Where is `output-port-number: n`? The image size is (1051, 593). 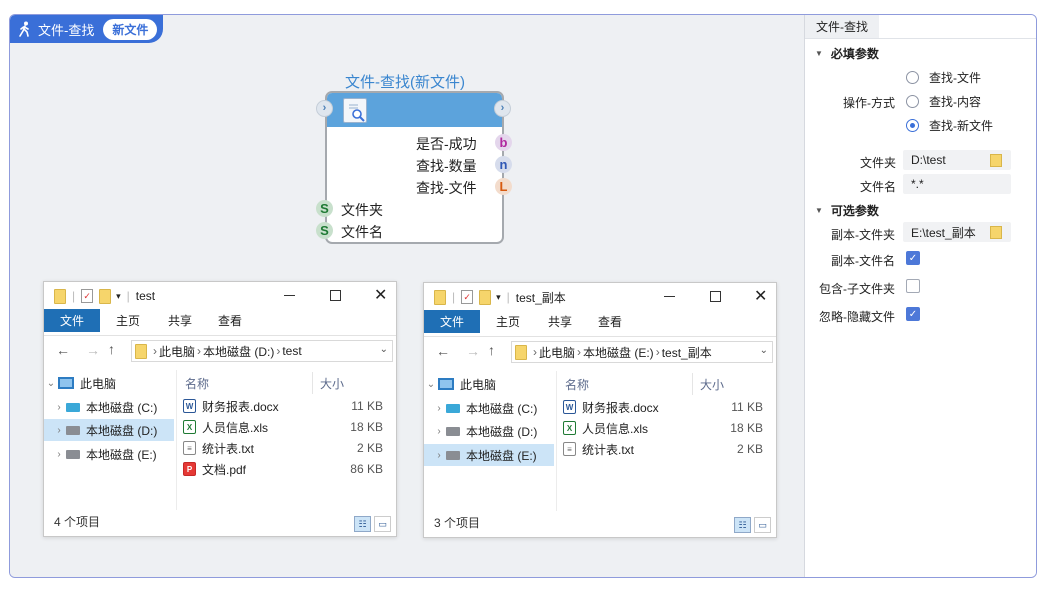
output-port-number: n is located at coordinates (503, 164).